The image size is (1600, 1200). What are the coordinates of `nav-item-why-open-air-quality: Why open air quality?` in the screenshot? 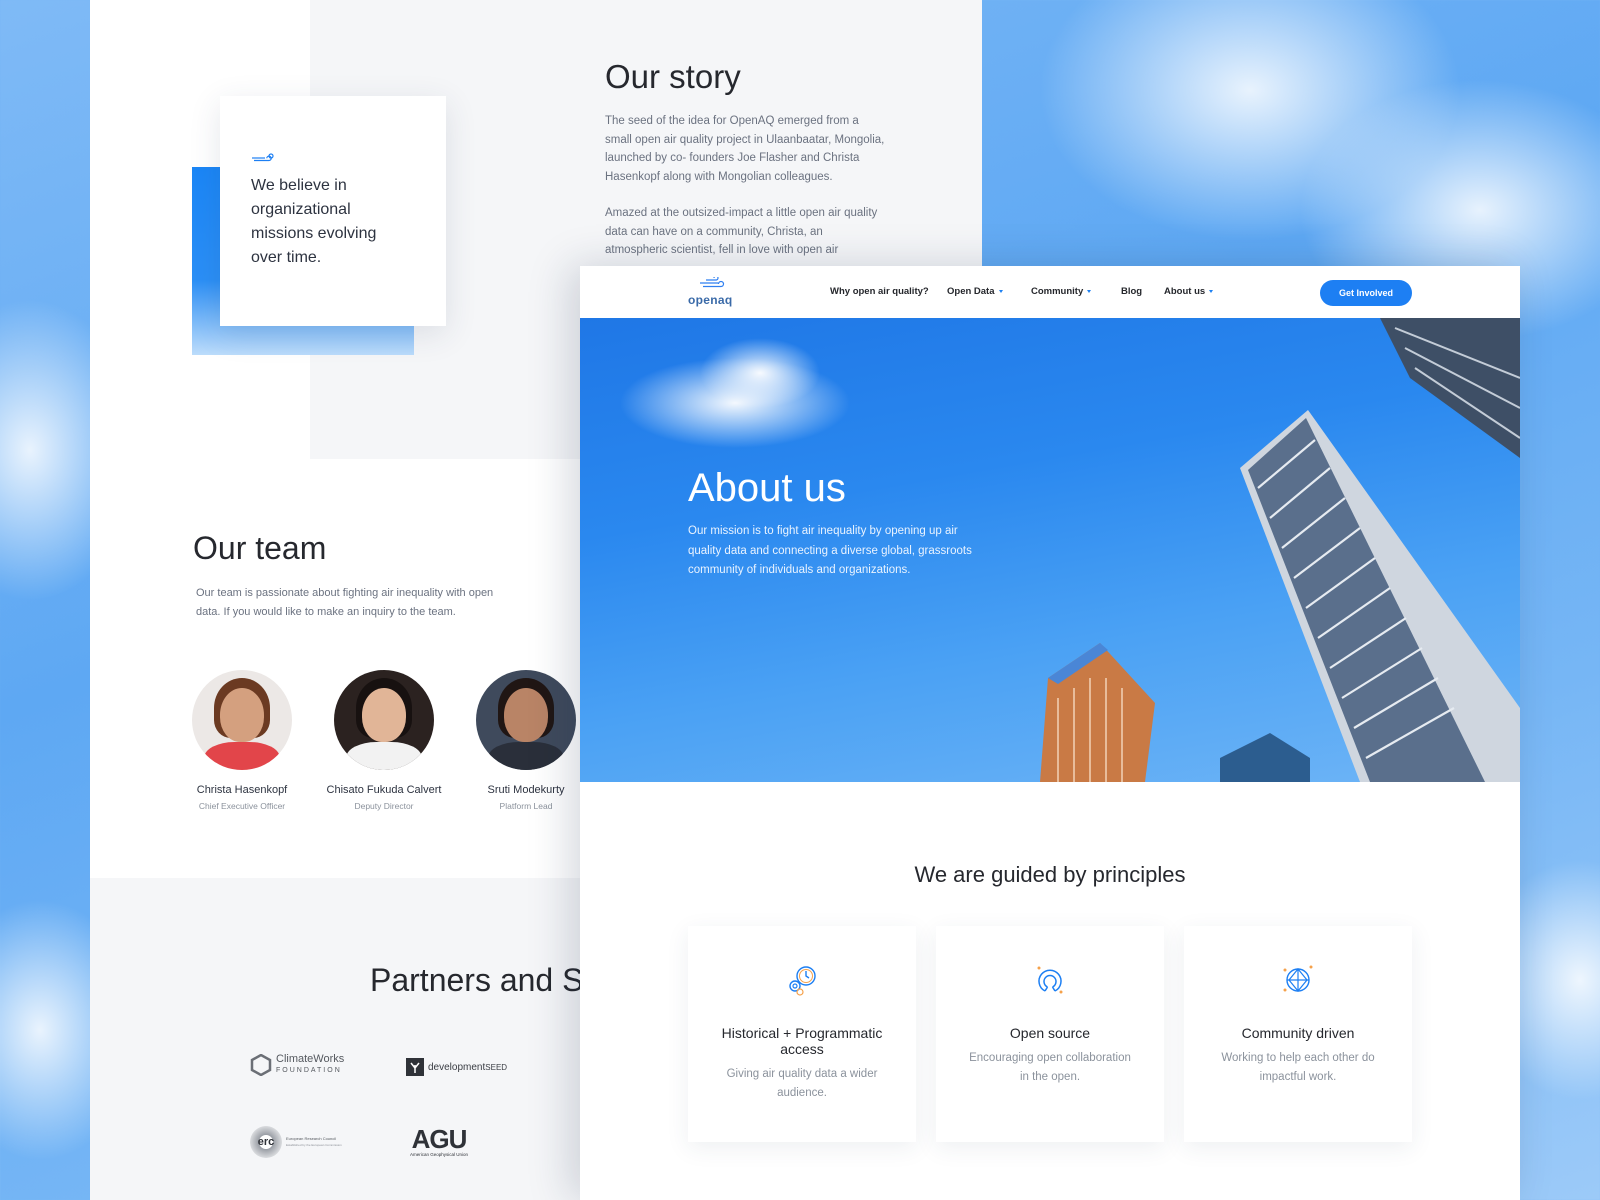 It's located at (879, 291).